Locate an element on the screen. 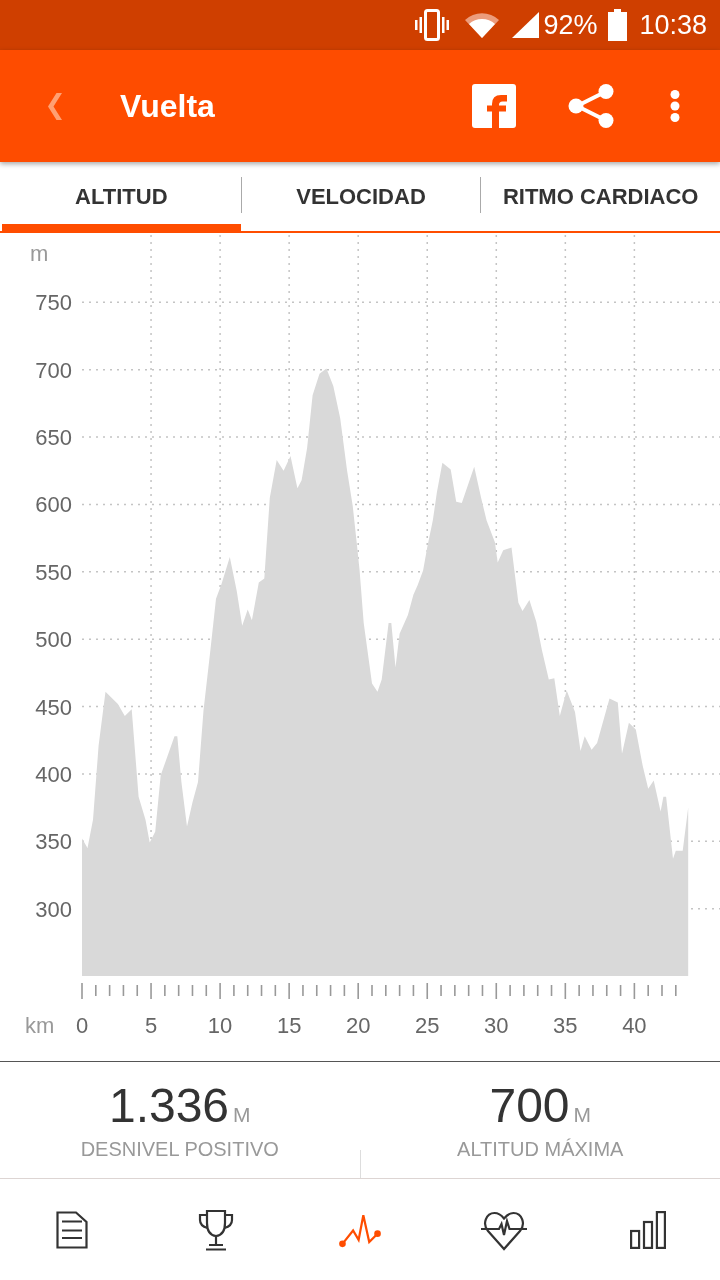 The image size is (720, 1280). y-axis-label: 400 is located at coordinates (53, 774).